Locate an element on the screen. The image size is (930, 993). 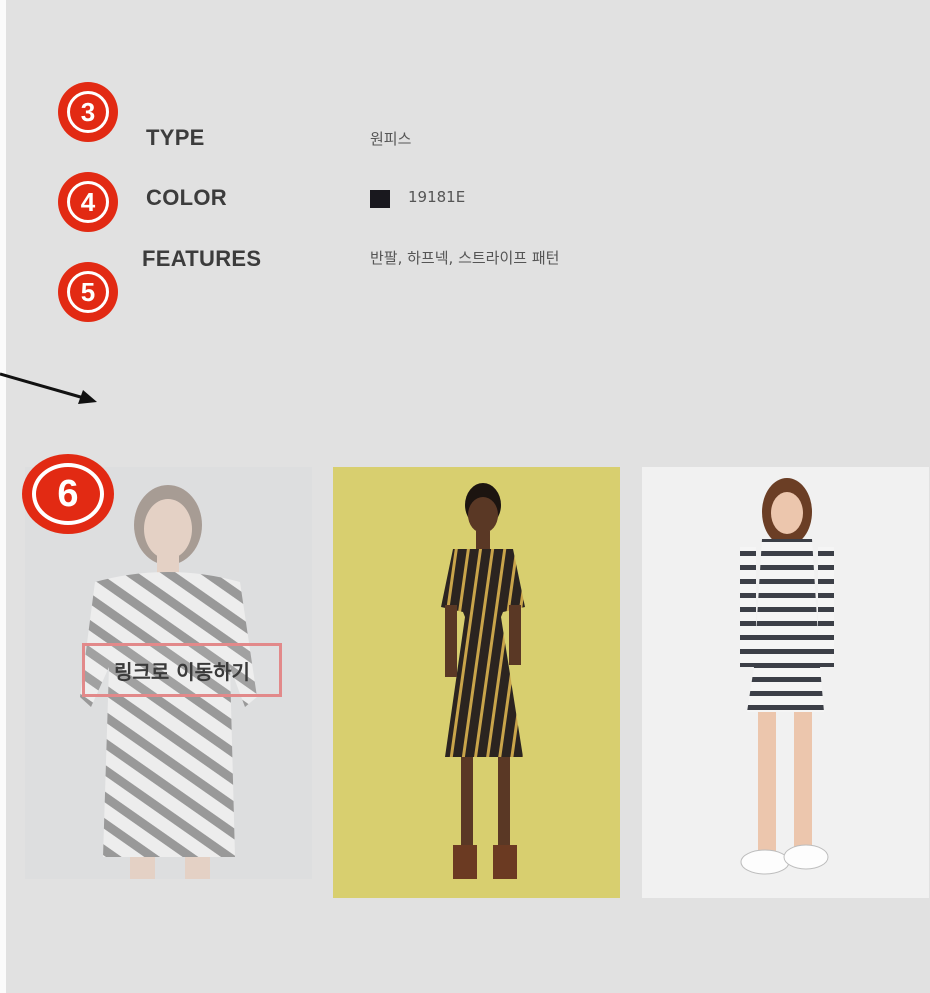
step-badge-3: 3 is located at coordinates (88, 112).